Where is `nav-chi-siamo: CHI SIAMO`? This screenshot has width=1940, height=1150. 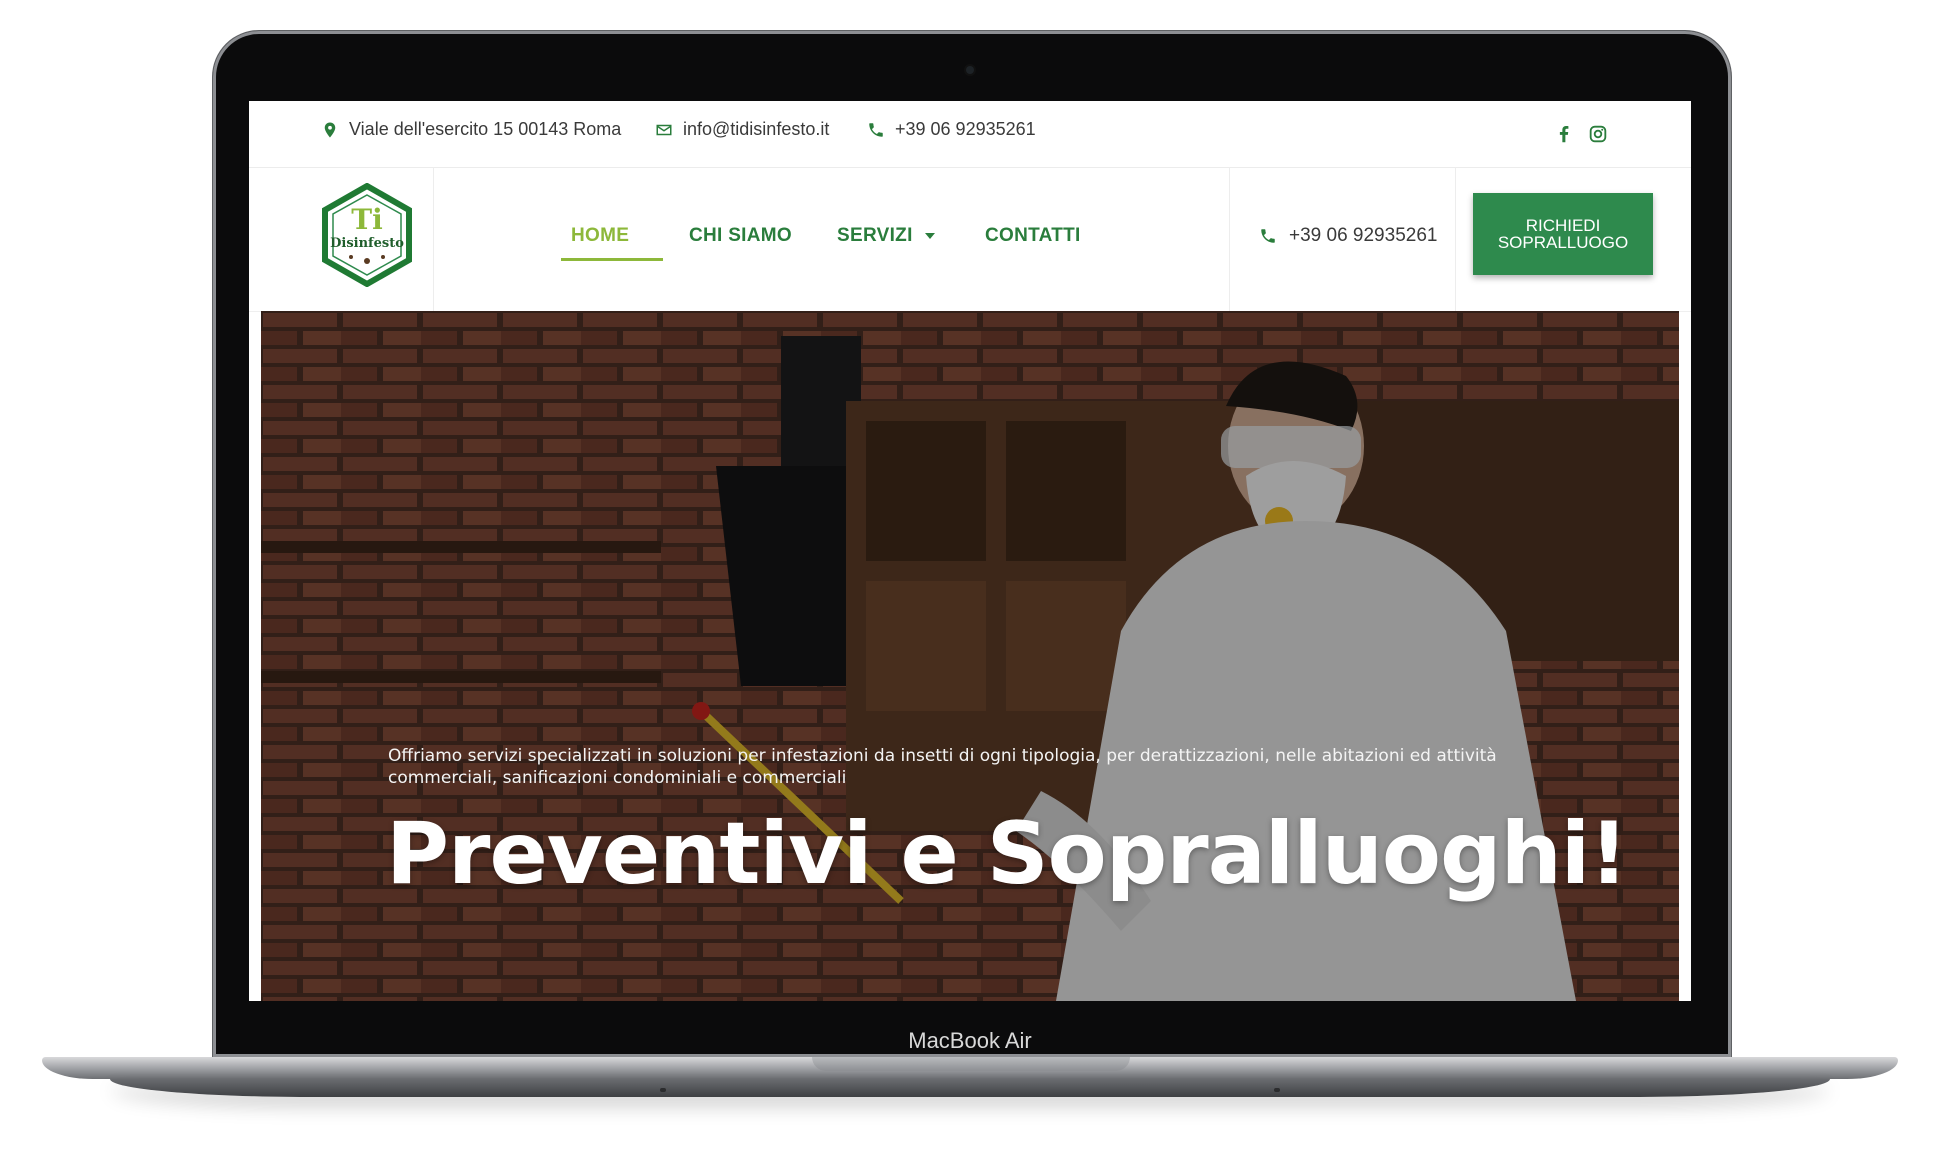 nav-chi-siamo: CHI SIAMO is located at coordinates (740, 236).